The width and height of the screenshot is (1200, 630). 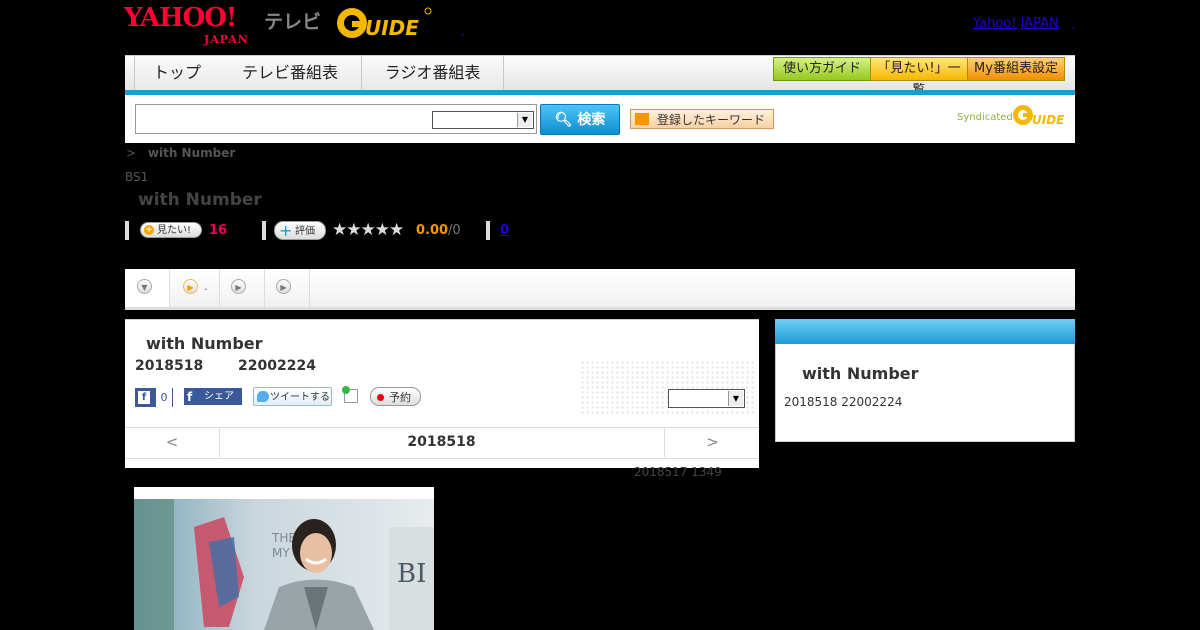 I want to click on svg-text: BI, so click(x=411, y=574).